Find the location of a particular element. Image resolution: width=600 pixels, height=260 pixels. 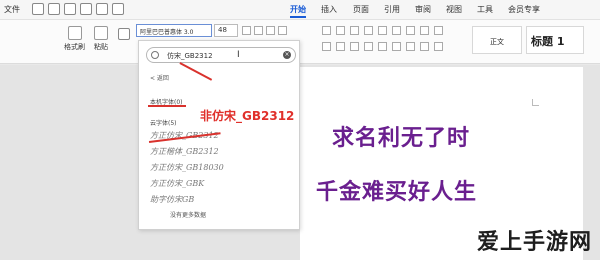

tab-reference: 引用 is located at coordinates (392, 9).